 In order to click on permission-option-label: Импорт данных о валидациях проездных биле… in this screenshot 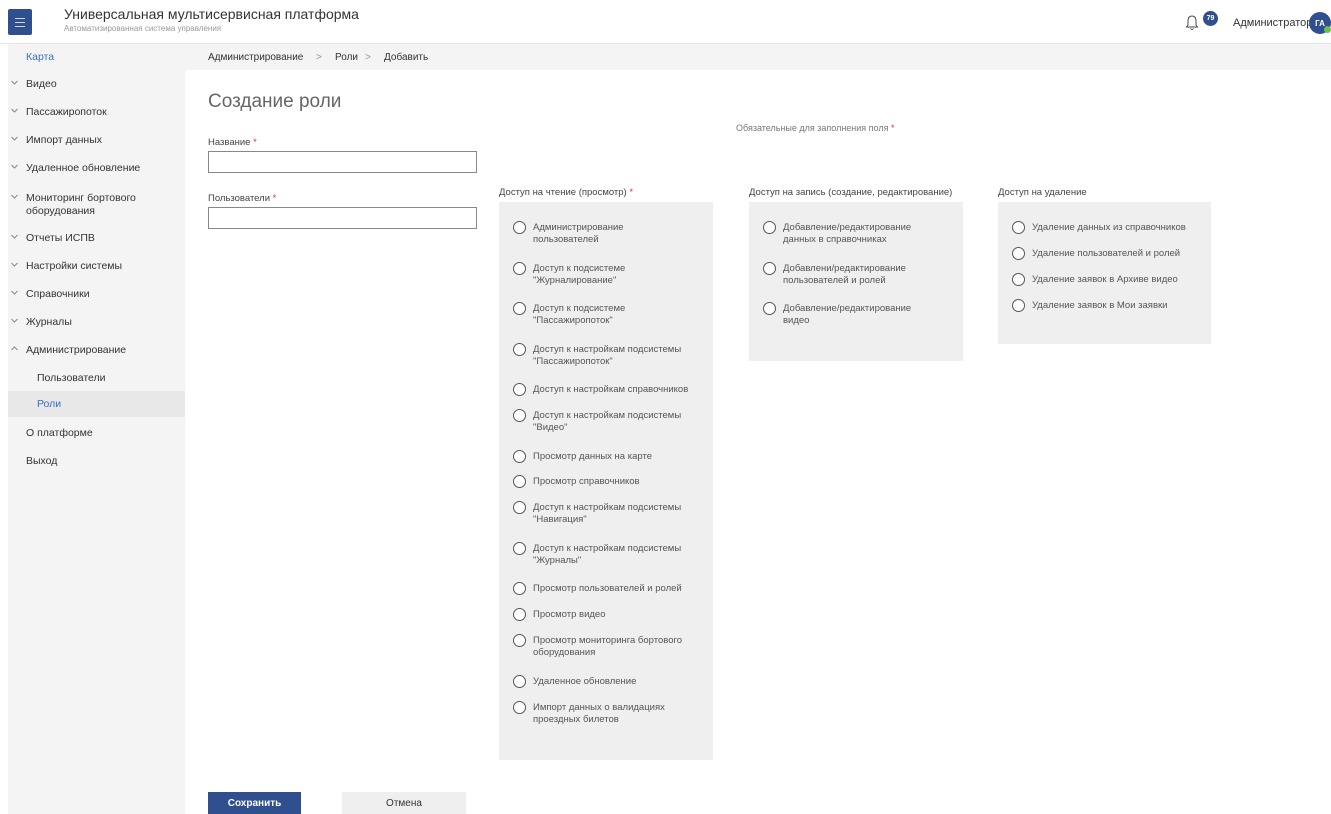, I will do `click(628, 714)`.